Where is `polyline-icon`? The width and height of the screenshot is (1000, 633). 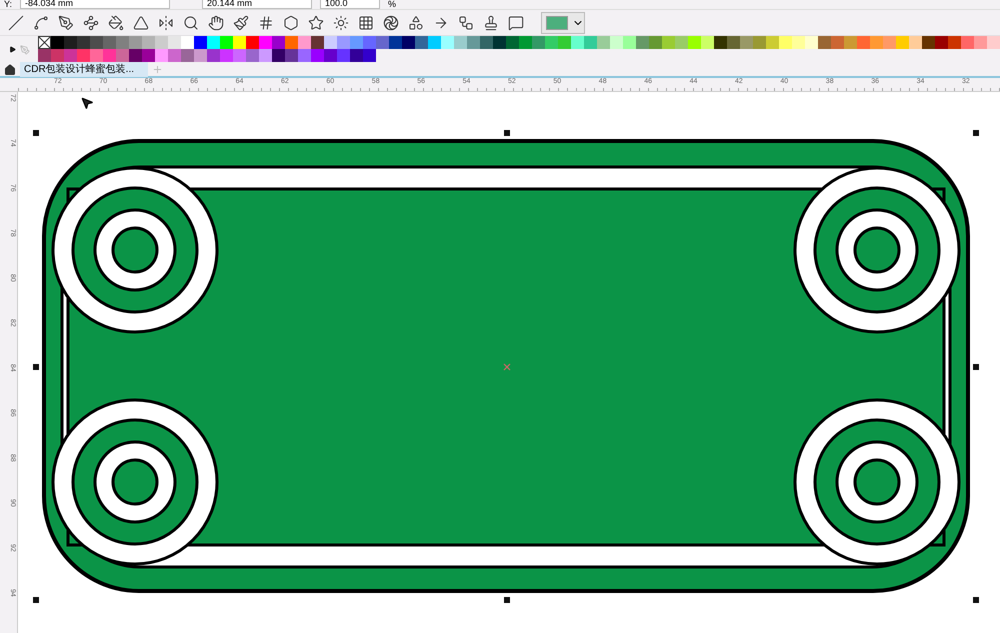 polyline-icon is located at coordinates (91, 22).